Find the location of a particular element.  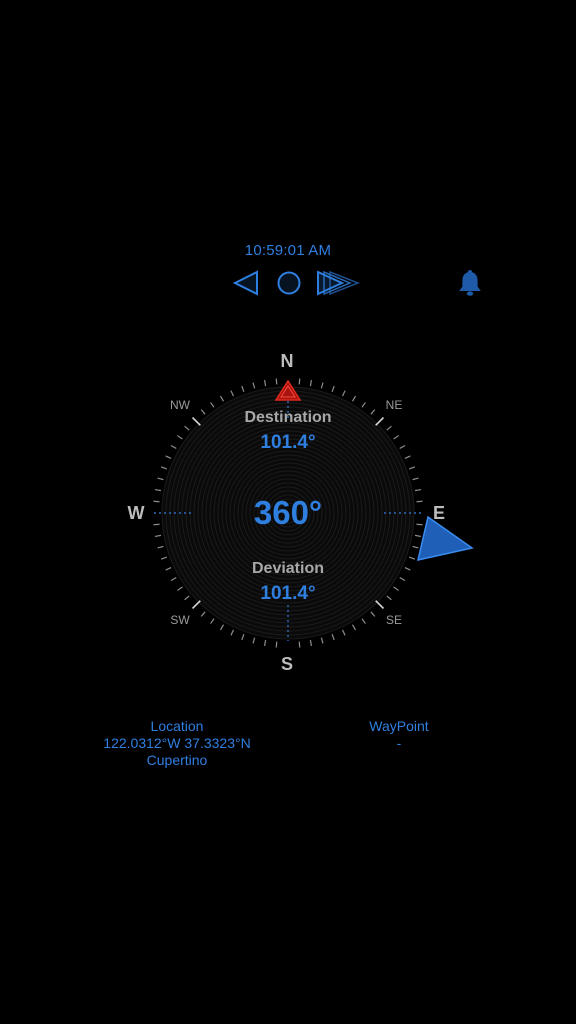

location-city: Cupertino is located at coordinates (177, 760).